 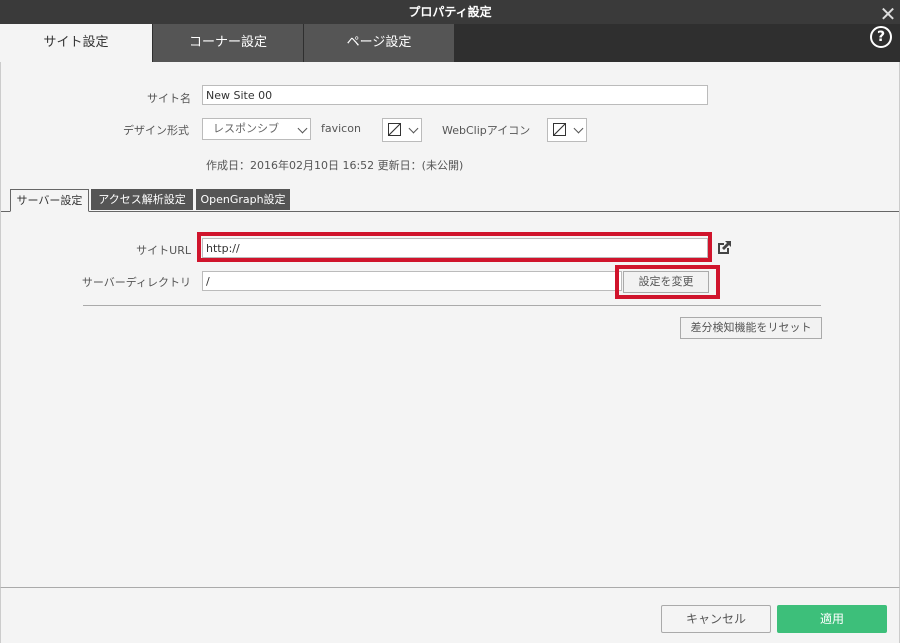 I want to click on window-titlebar: プロパティ設定 ✕, so click(x=450, y=12).